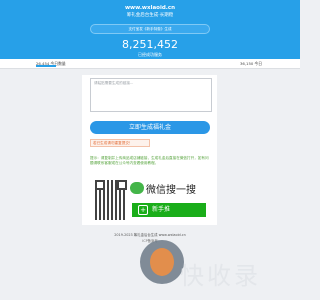  Describe the element at coordinates (150, 235) in the screenshot. I see `footer-copyright: 2019-2023 筹礼金后台生成 www.wxlaoid.cn` at that location.